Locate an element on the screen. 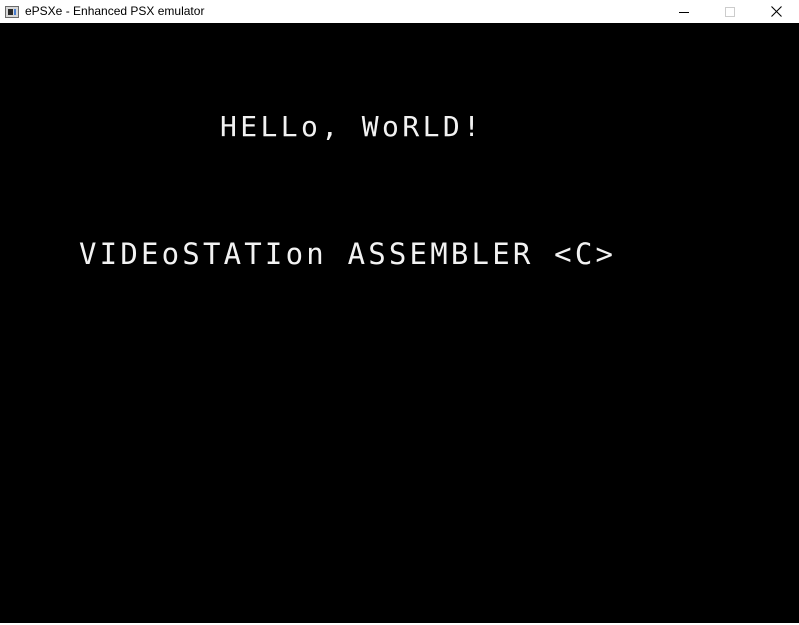 This screenshot has height=625, width=799. window-controls is located at coordinates (730, 11).